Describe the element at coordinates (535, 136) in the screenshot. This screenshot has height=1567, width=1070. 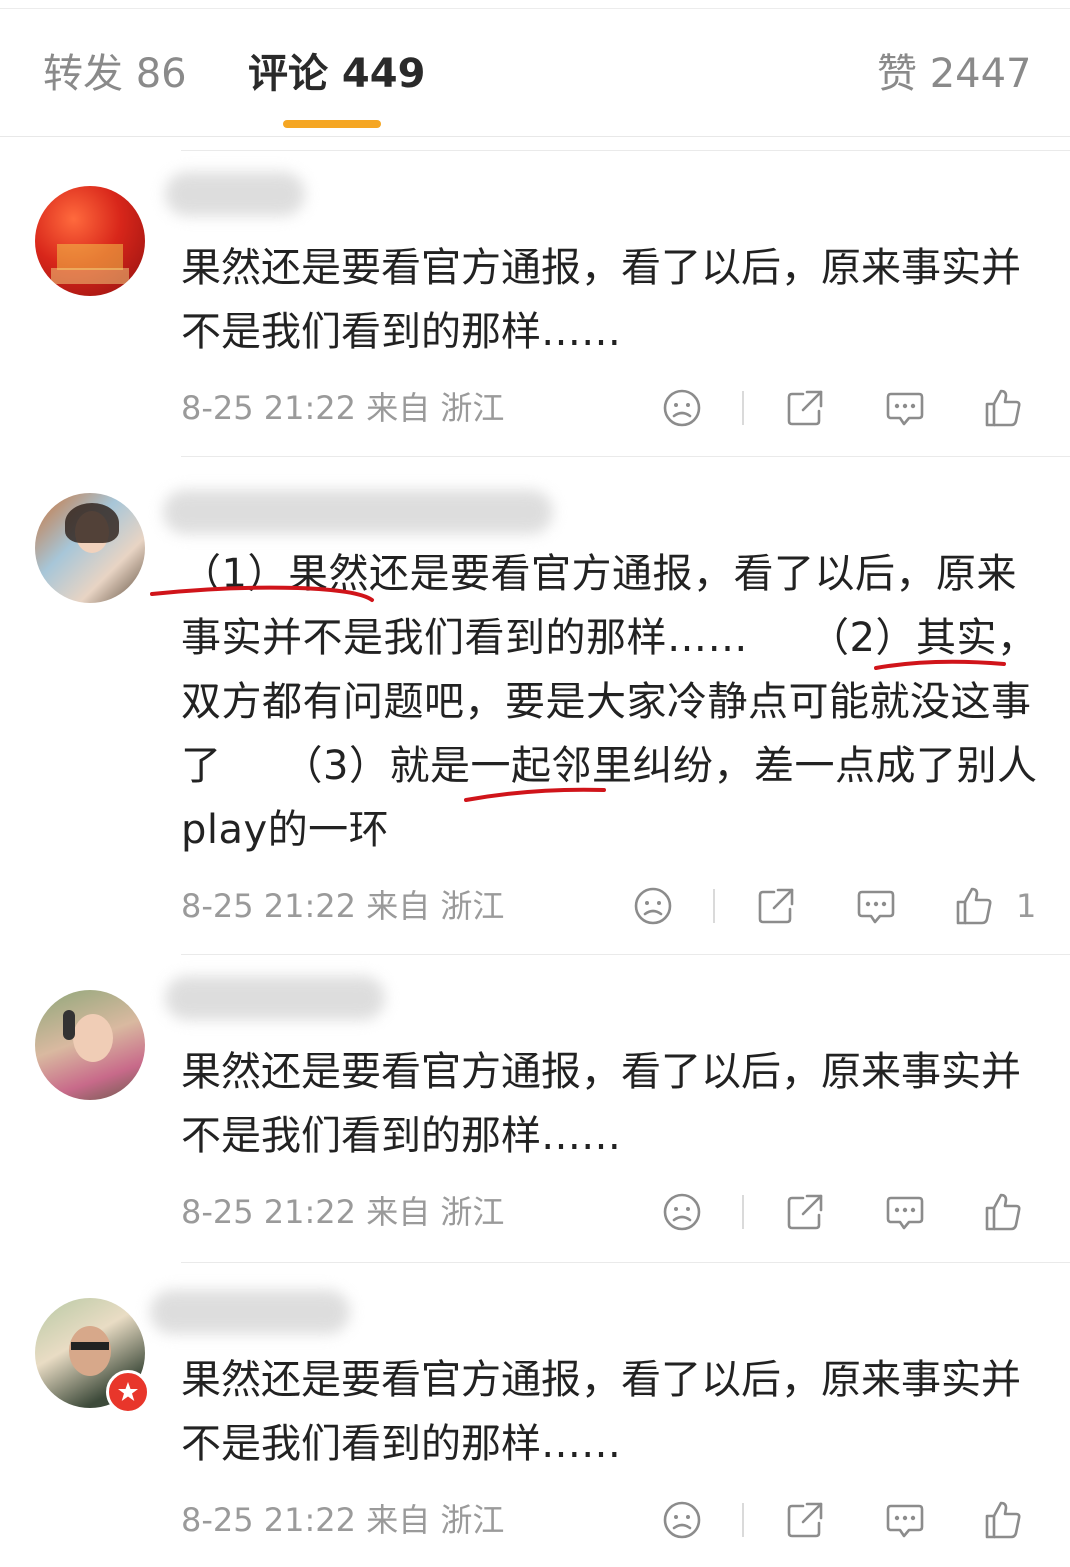
I see `tabs-divider` at that location.